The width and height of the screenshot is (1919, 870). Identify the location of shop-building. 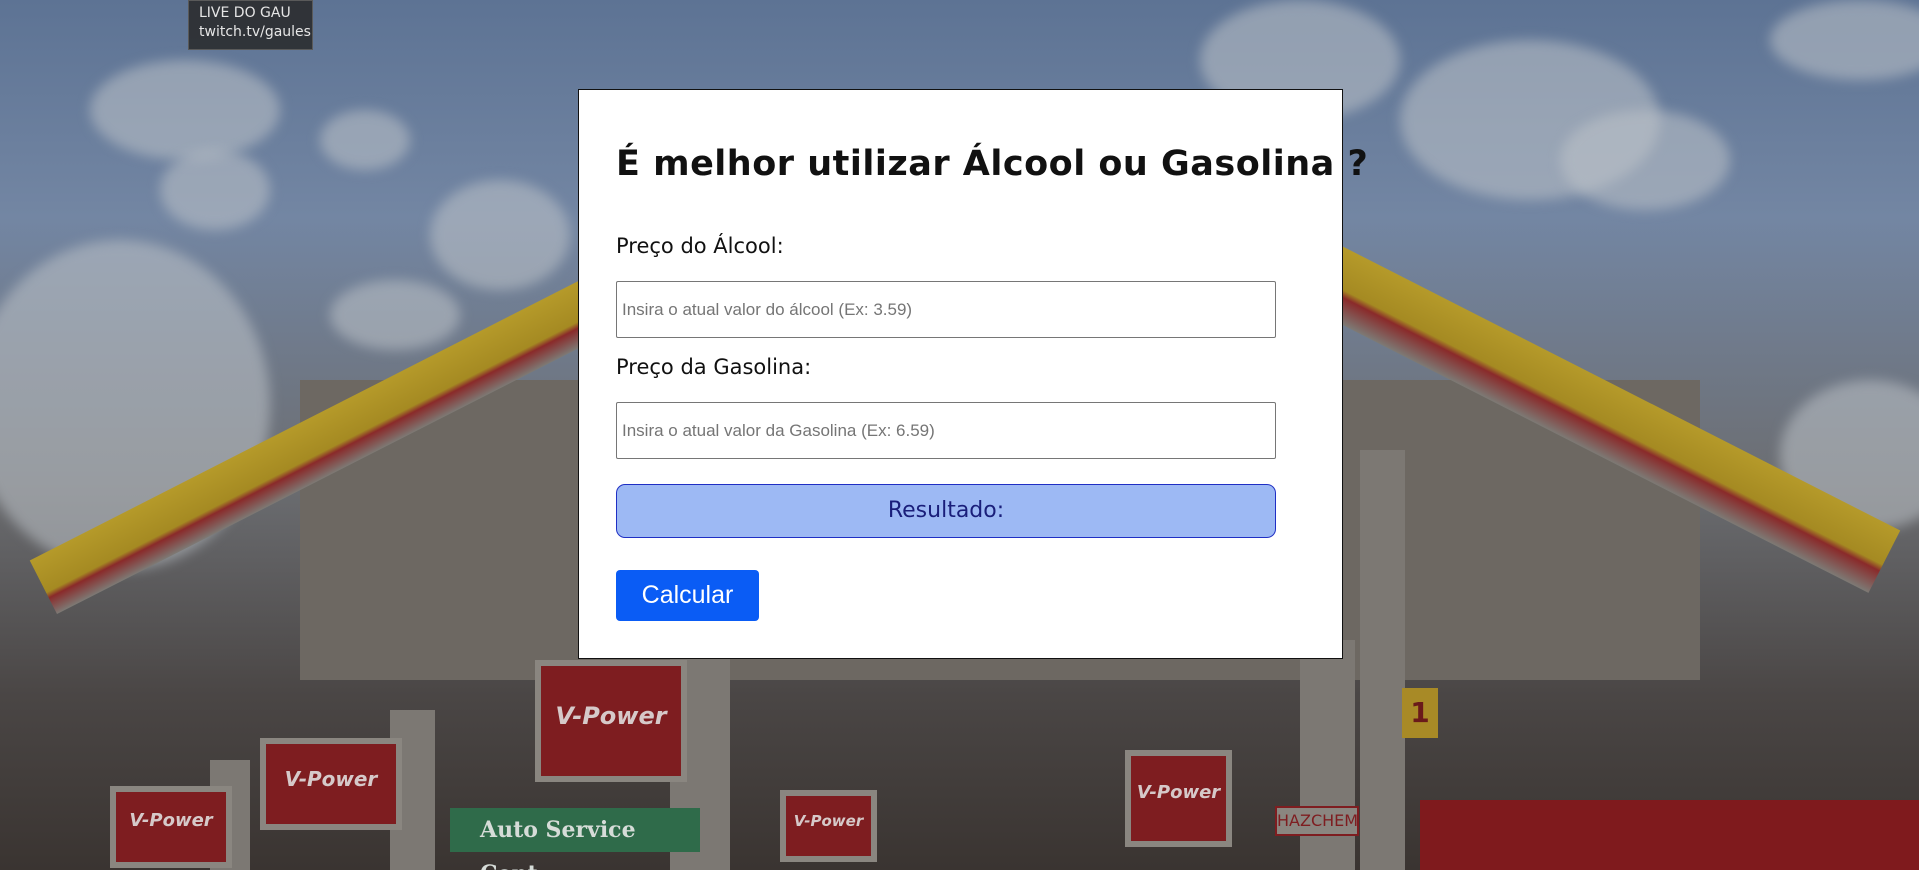
(1669, 835).